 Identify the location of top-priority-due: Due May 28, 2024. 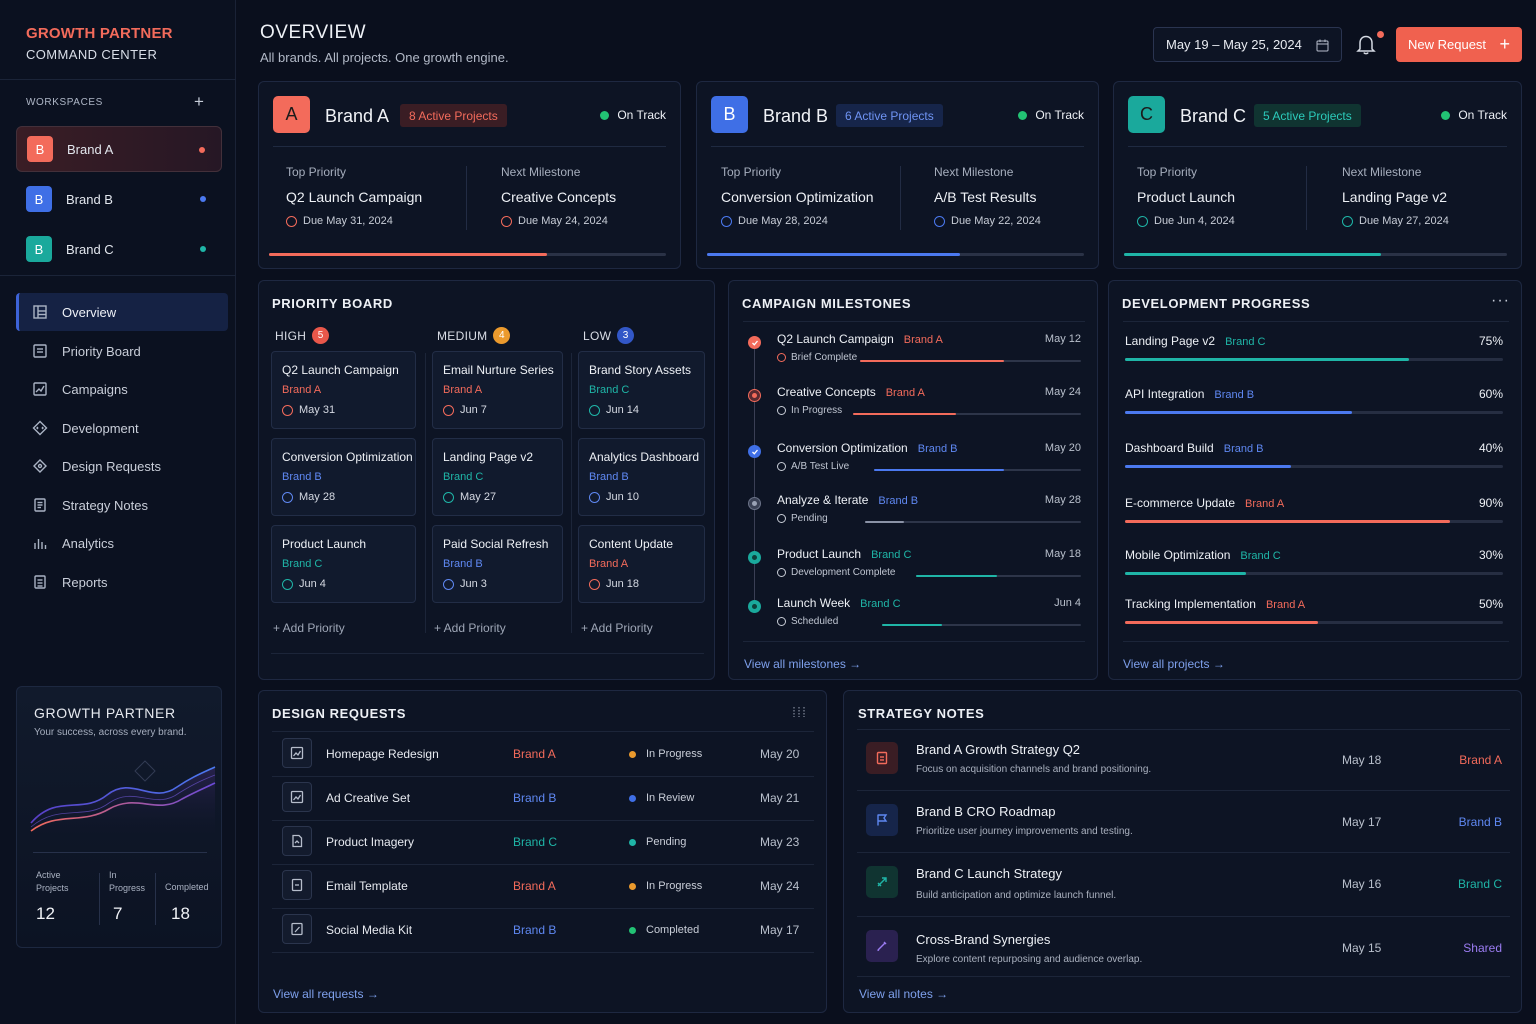
(774, 221).